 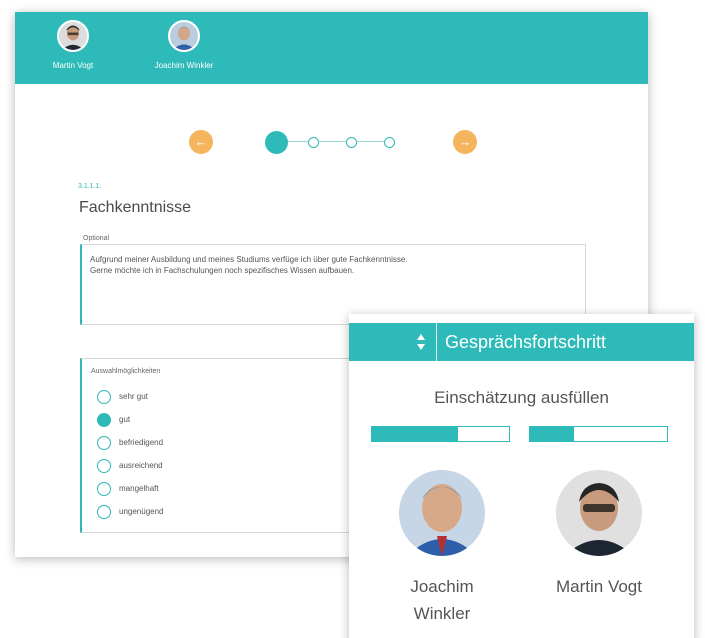 I want to click on stepper-line, so click(x=337, y=141).